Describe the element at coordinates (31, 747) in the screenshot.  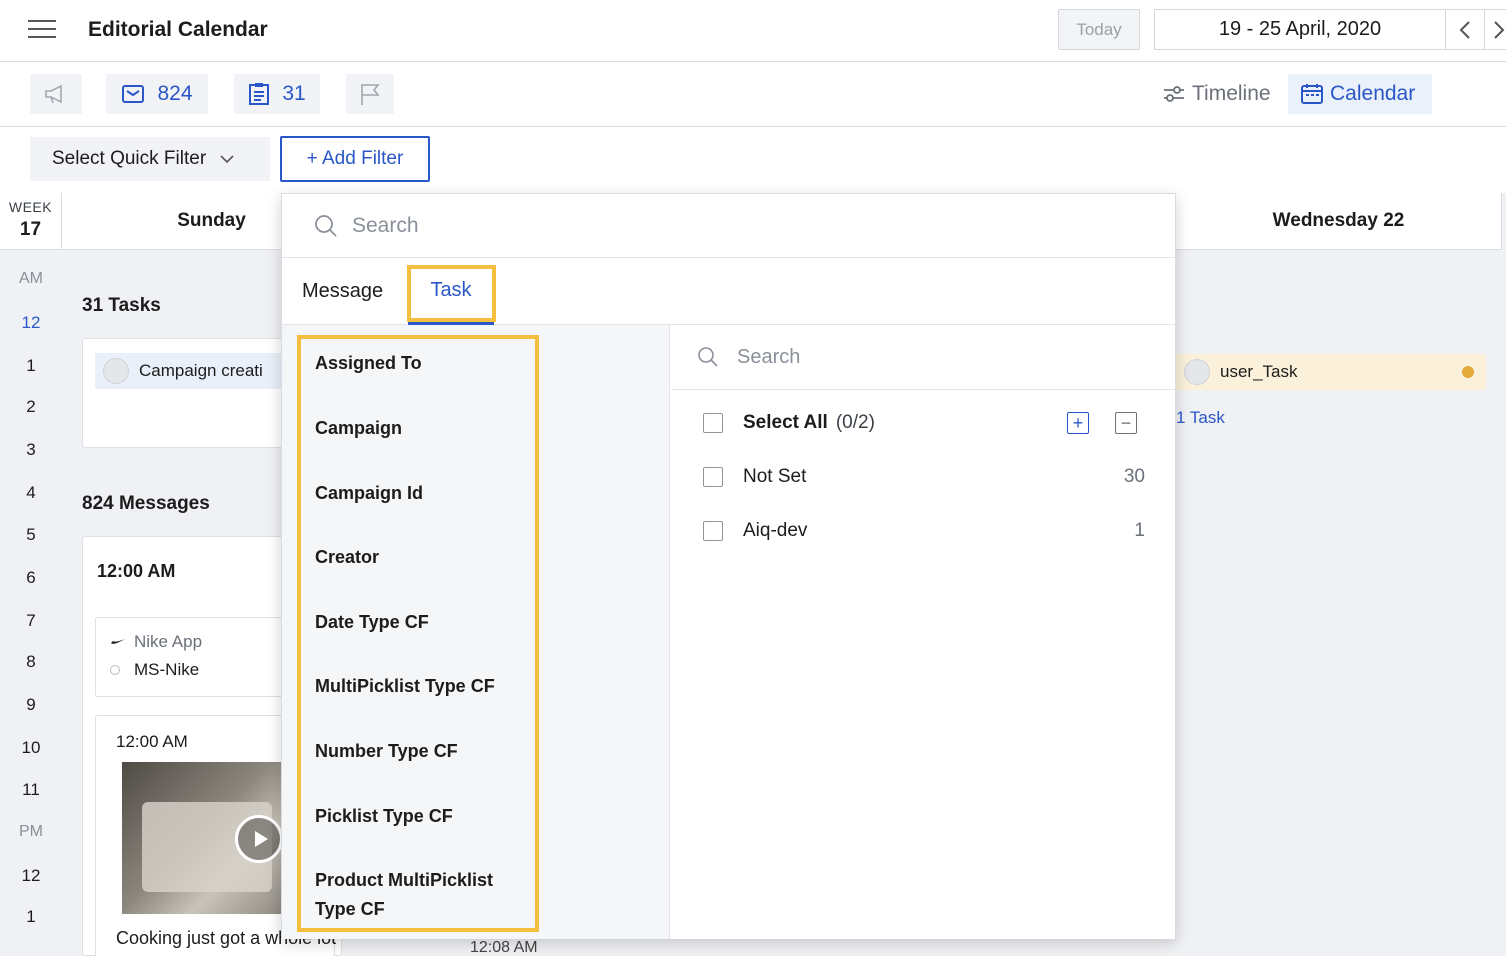
I see `hour-label: 10` at that location.